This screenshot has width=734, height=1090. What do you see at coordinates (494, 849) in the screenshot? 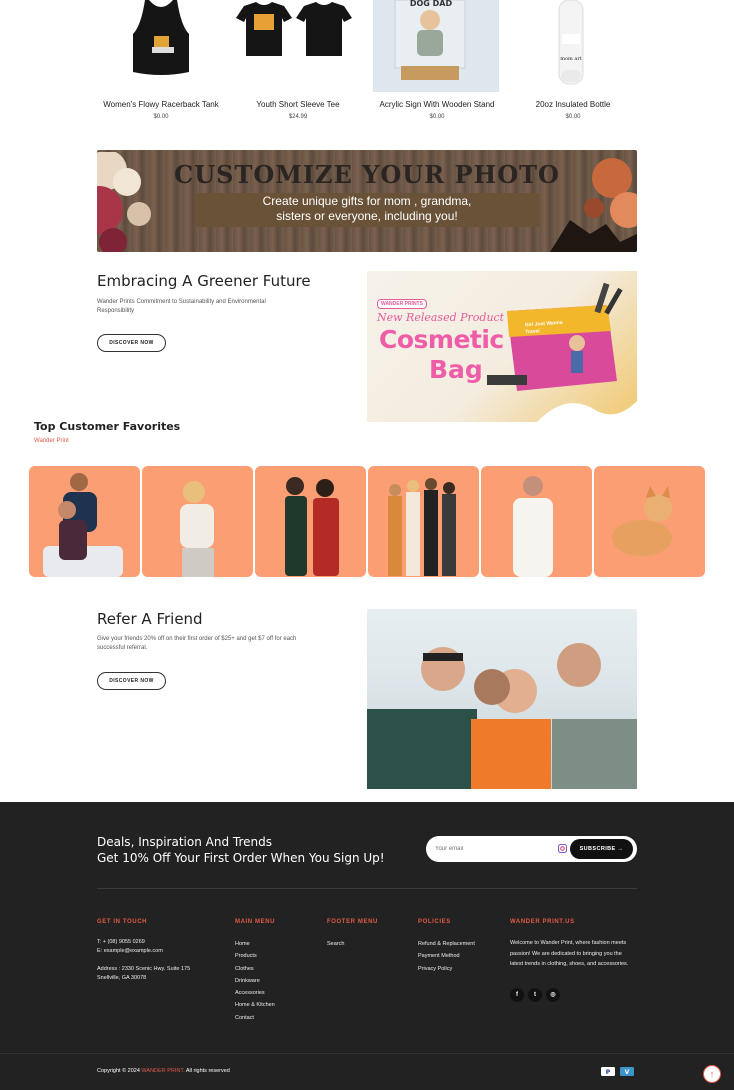
I see `email-input` at bounding box center [494, 849].